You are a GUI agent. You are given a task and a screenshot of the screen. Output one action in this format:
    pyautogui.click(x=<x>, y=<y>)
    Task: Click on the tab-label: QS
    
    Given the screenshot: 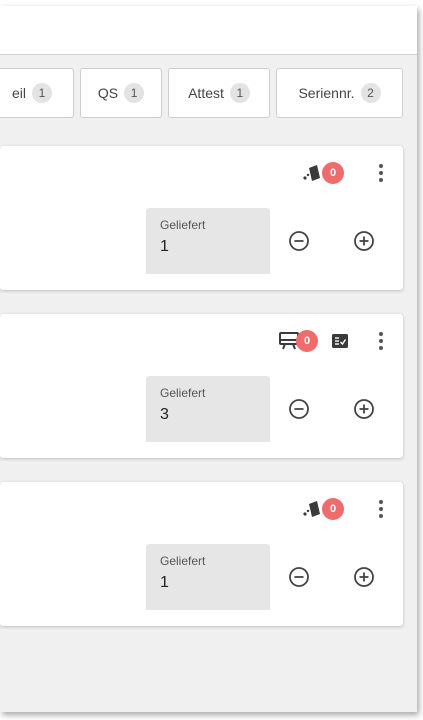 What is the action you would take?
    pyautogui.click(x=108, y=93)
    